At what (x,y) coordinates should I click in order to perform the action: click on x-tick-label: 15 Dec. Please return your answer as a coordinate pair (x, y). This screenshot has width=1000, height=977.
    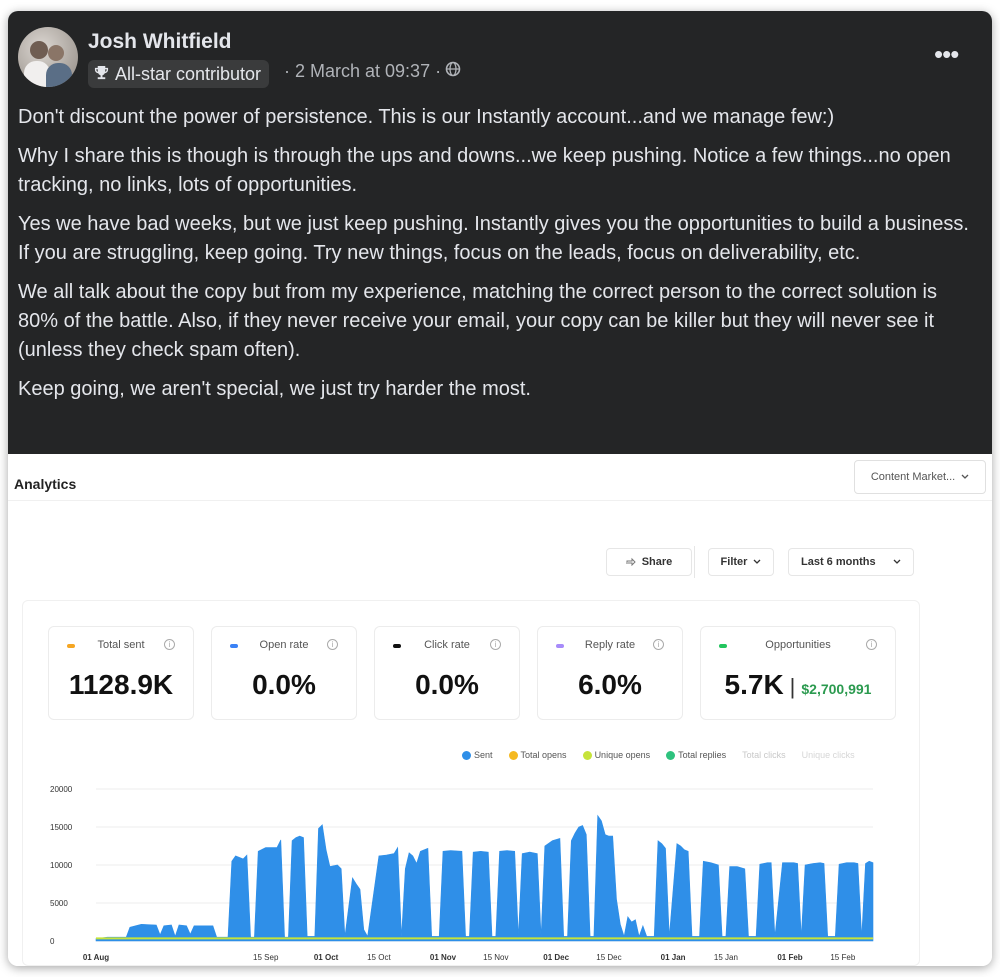
    Looking at the image, I should click on (608, 957).